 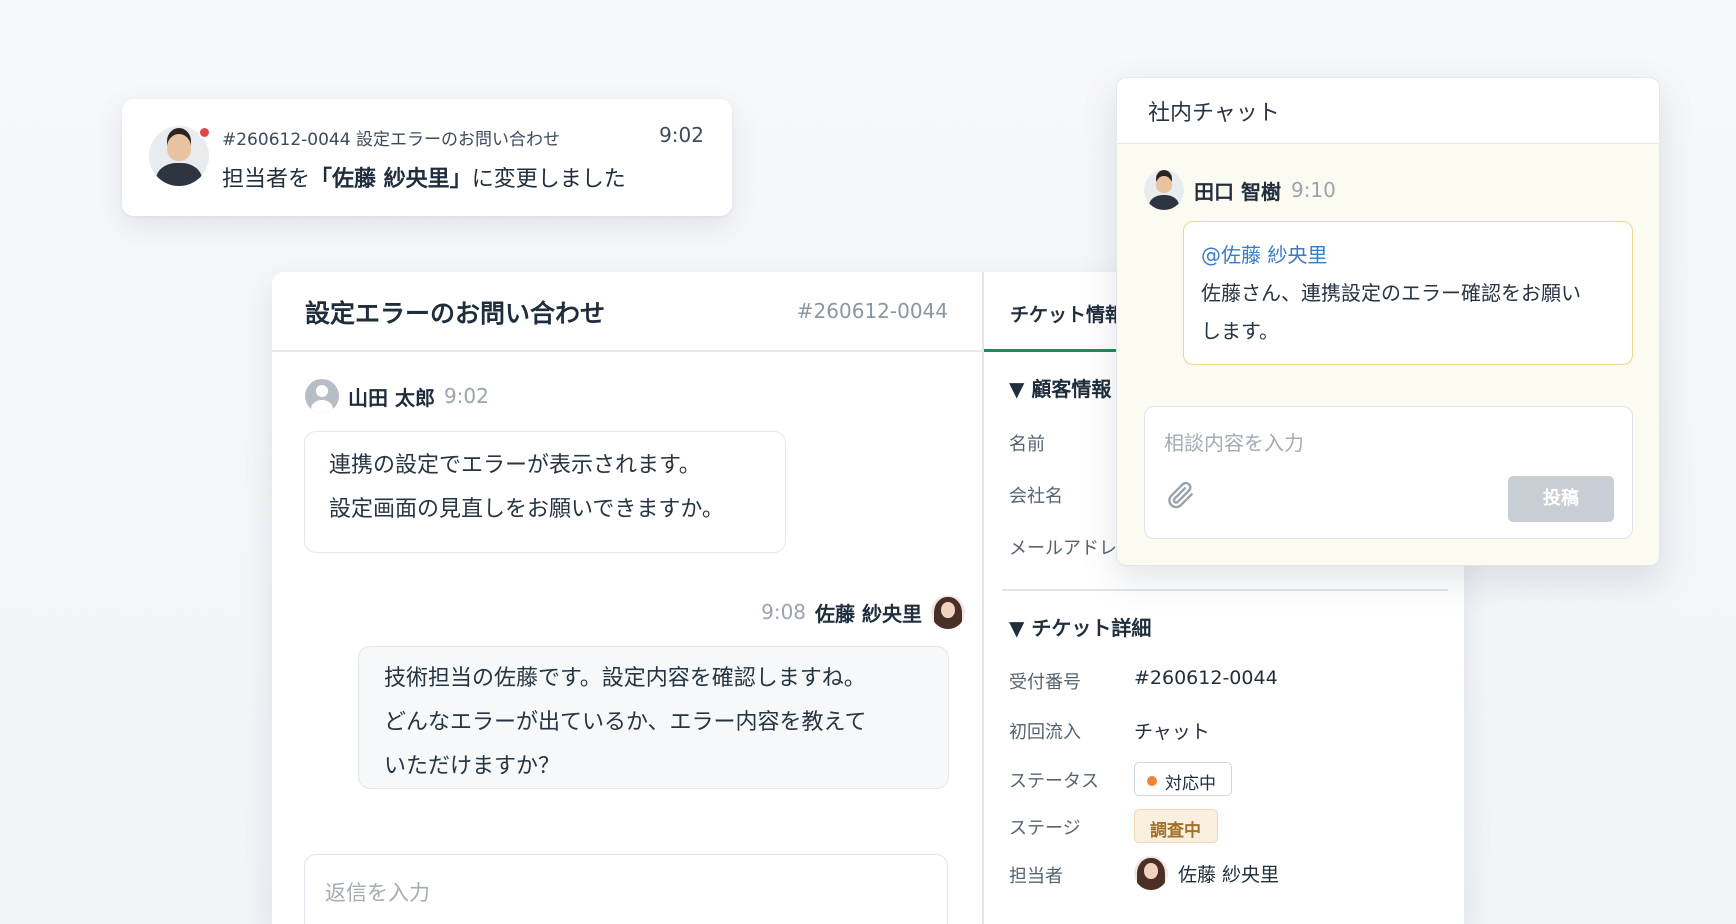 I want to click on status-badge: 対応中, so click(x=1183, y=779).